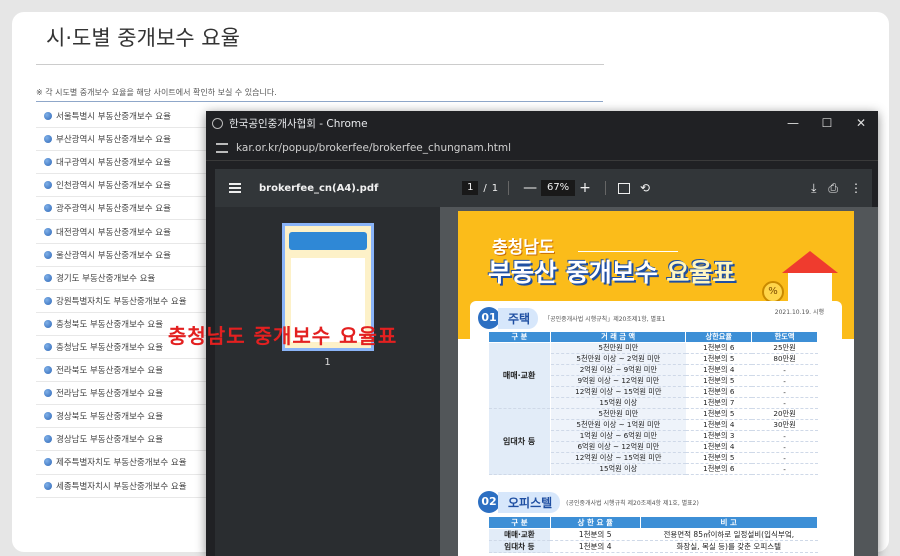 The height and width of the screenshot is (556, 900). What do you see at coordinates (558, 188) in the screenshot?
I see `zoom-level-input: 67%` at bounding box center [558, 188].